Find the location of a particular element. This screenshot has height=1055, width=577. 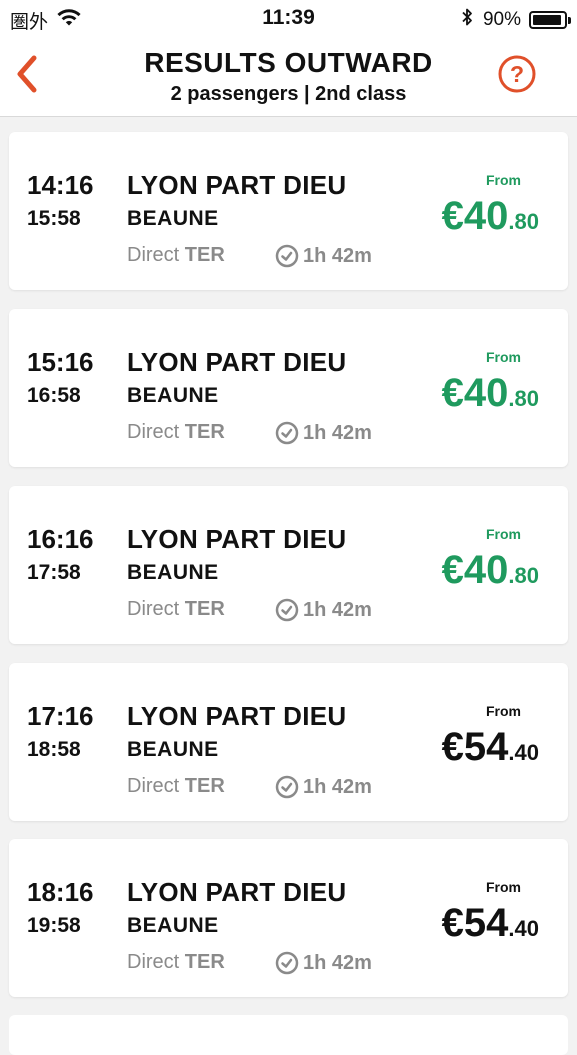

bluetooth-icon is located at coordinates (467, 20).